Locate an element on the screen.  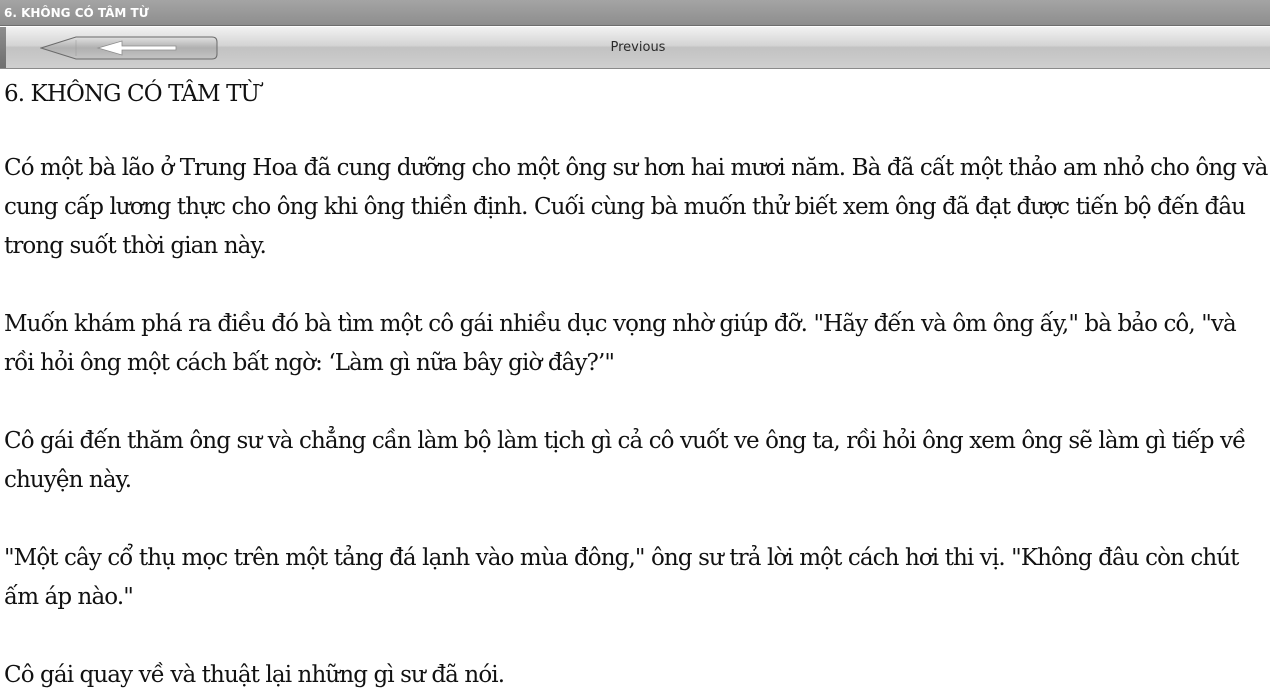
window-title: 6. KHÔNG CÓ TÂM TỪ is located at coordinates (76, 13).